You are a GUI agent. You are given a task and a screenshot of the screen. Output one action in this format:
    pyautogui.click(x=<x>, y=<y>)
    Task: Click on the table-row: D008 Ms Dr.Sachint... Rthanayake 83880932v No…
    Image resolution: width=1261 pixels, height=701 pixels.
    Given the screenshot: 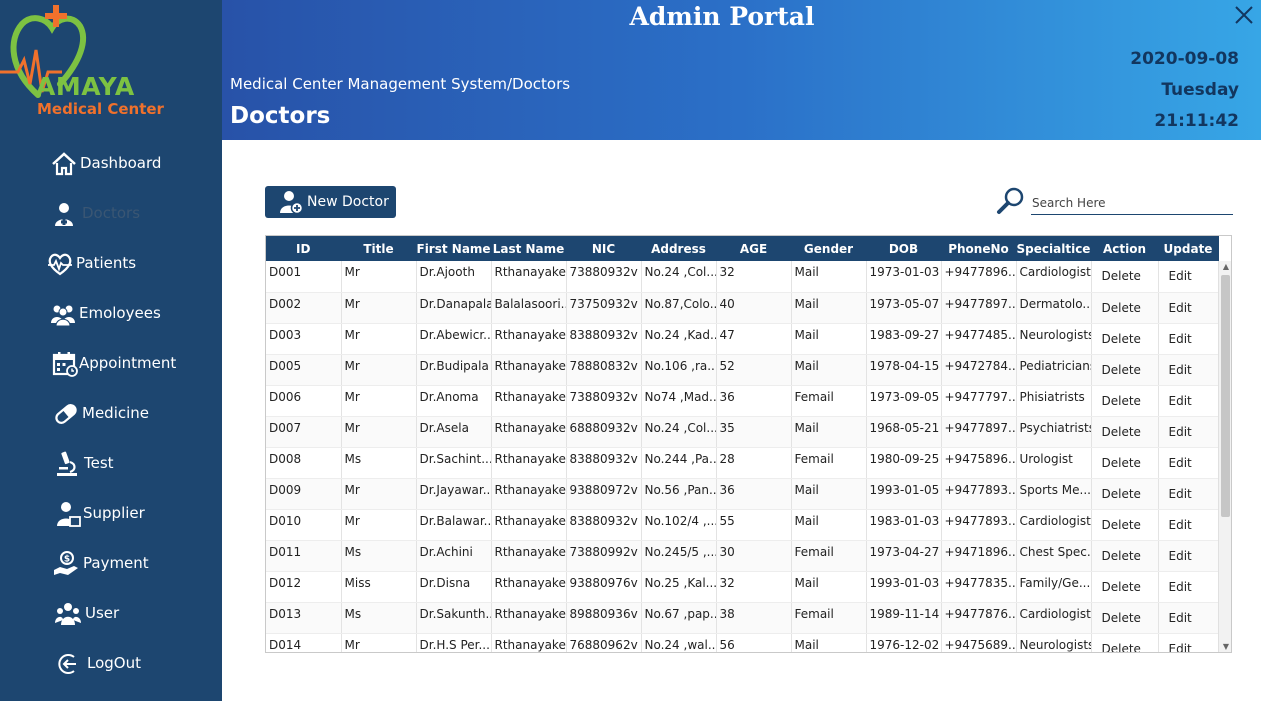 What is the action you would take?
    pyautogui.click(x=742, y=463)
    